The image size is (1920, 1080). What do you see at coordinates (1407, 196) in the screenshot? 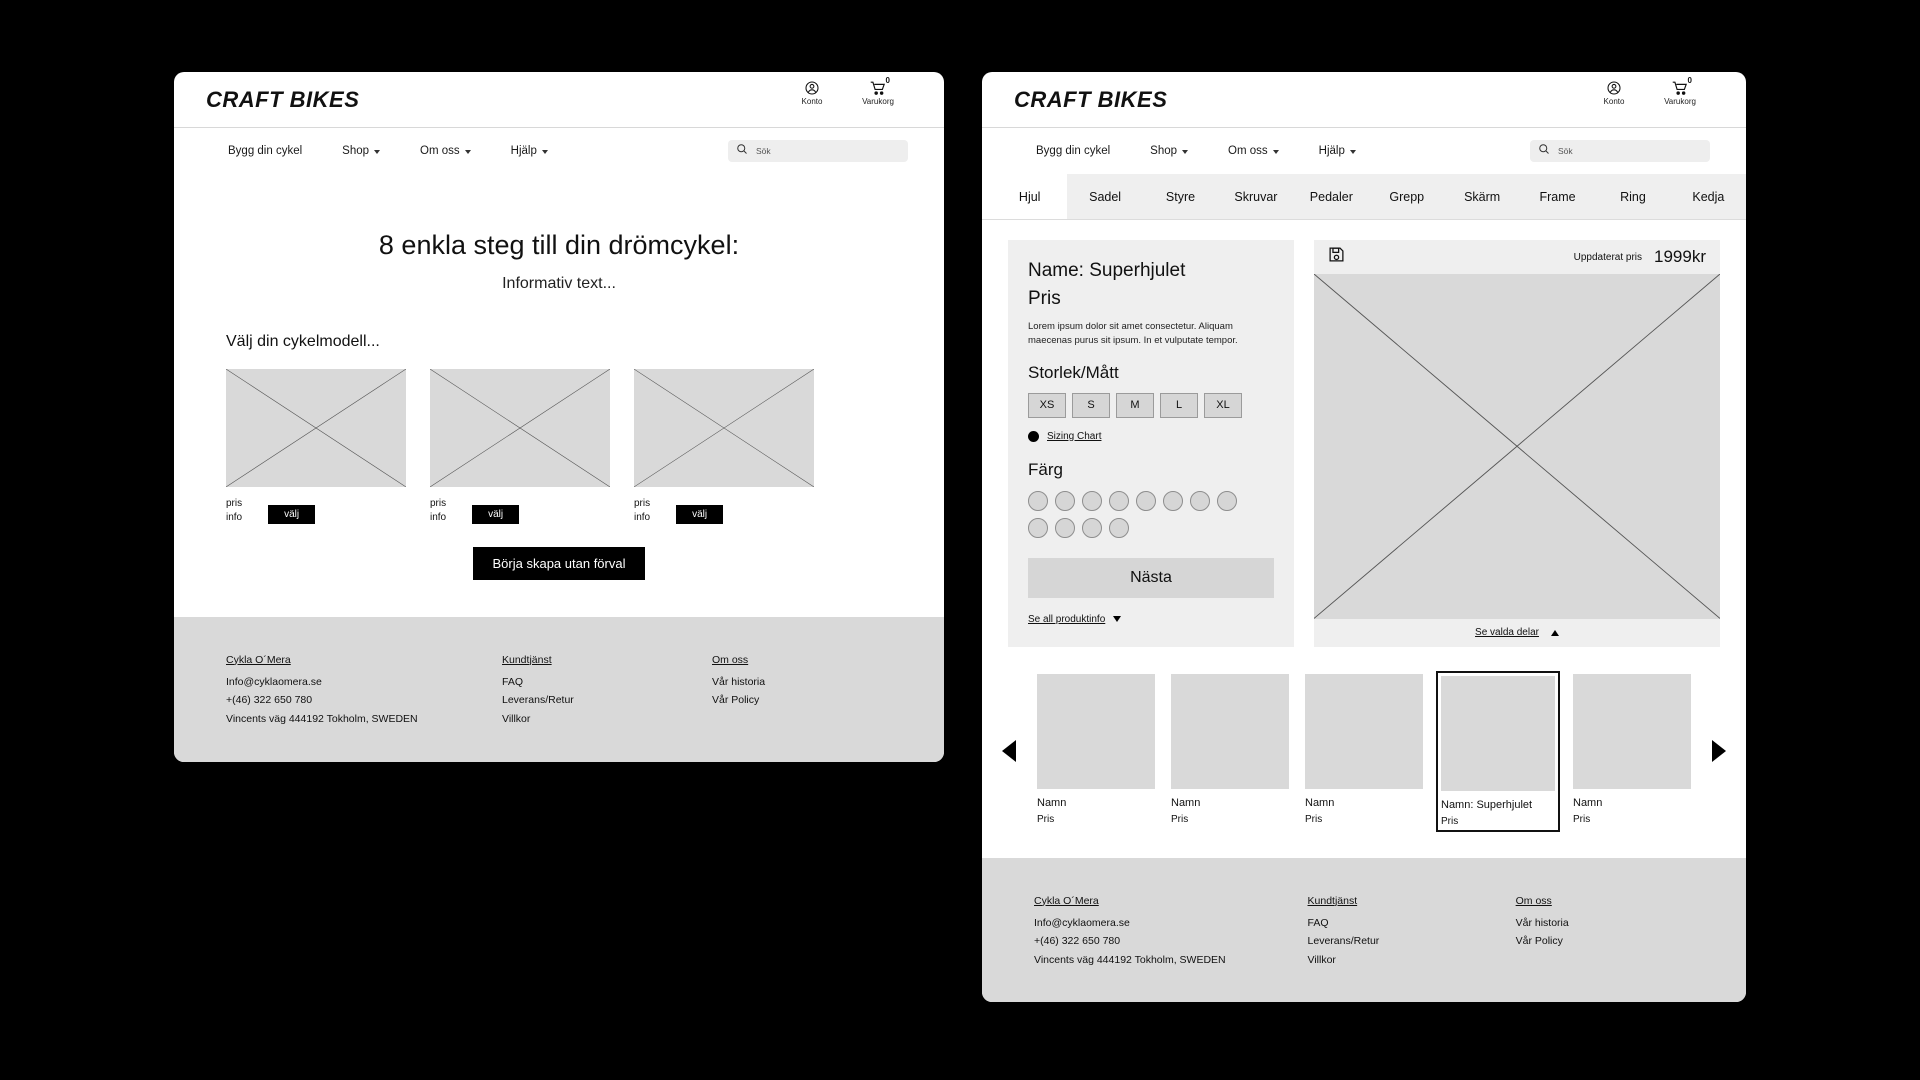
I see `tab-grepp: Grepp` at bounding box center [1407, 196].